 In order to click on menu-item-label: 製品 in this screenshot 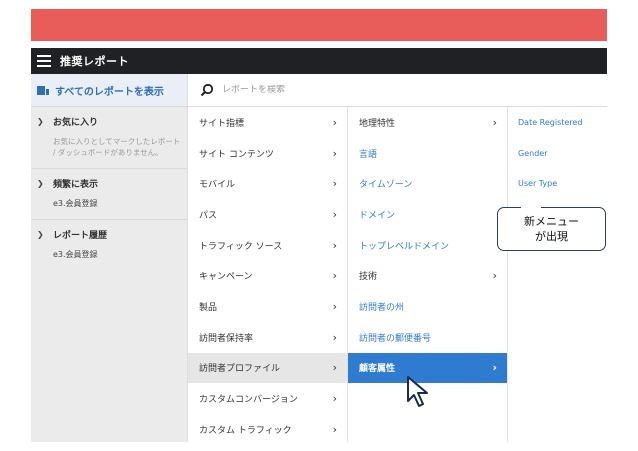, I will do `click(208, 307)`.